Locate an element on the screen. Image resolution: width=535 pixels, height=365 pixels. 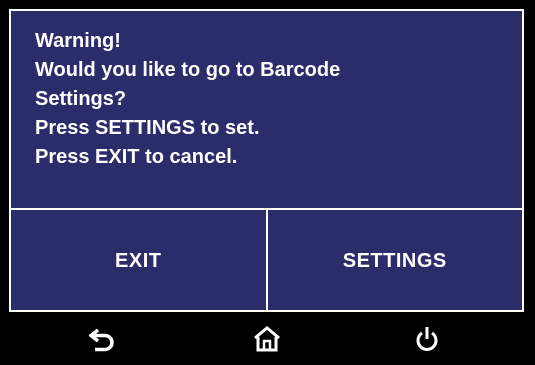
back-icon is located at coordinates (103, 339).